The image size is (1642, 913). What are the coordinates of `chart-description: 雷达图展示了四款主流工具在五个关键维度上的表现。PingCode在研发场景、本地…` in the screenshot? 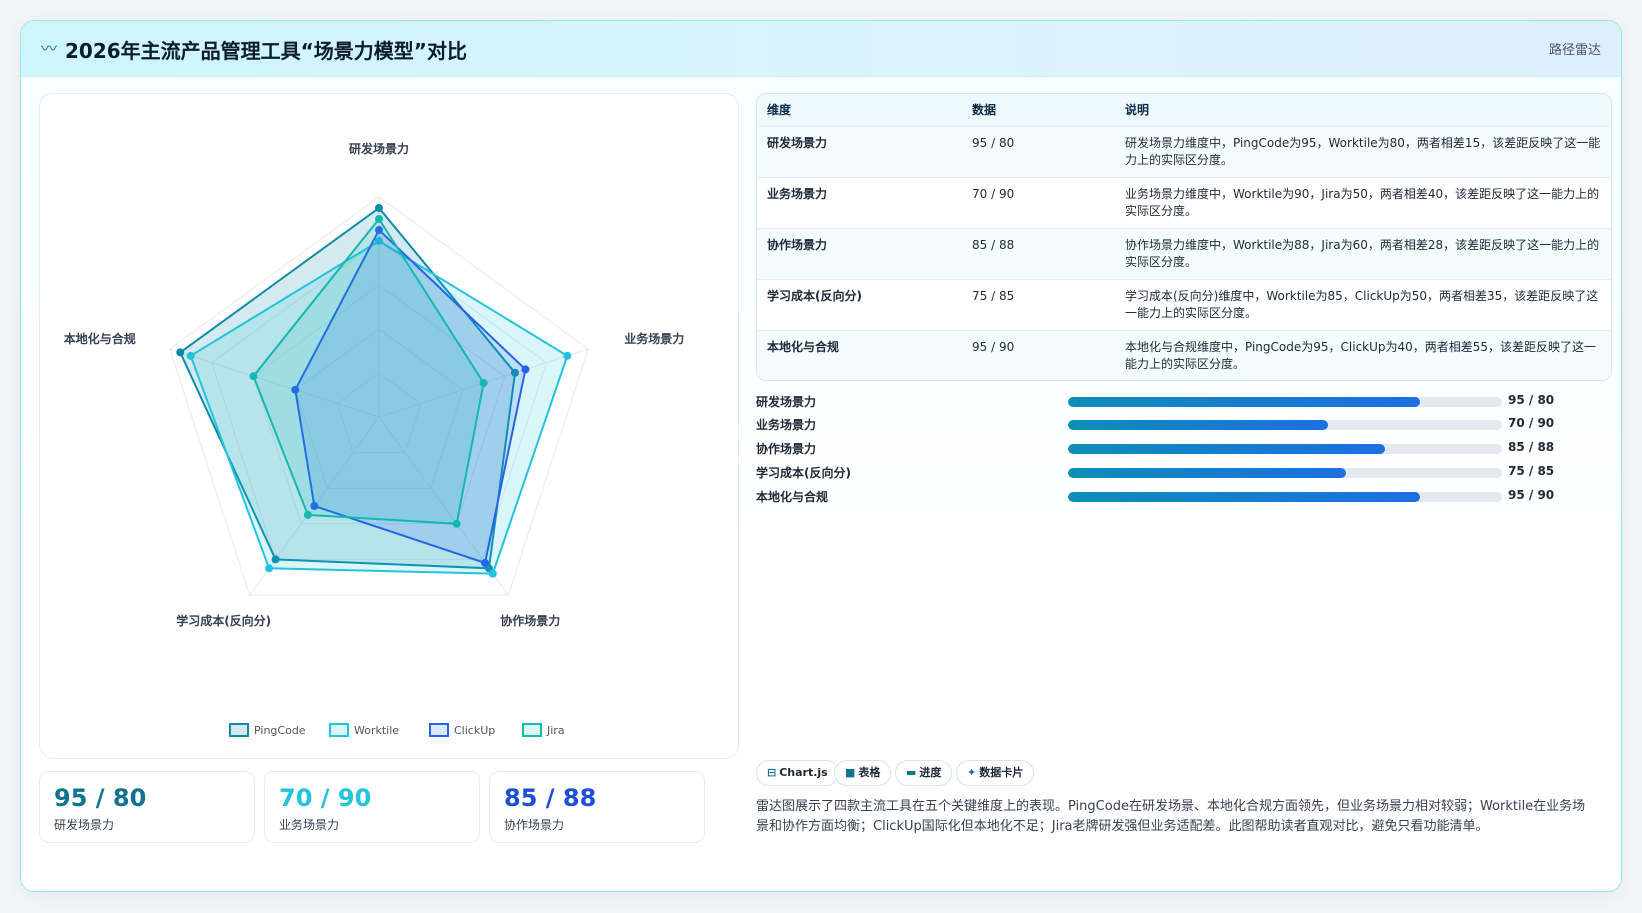 It's located at (1171, 816).